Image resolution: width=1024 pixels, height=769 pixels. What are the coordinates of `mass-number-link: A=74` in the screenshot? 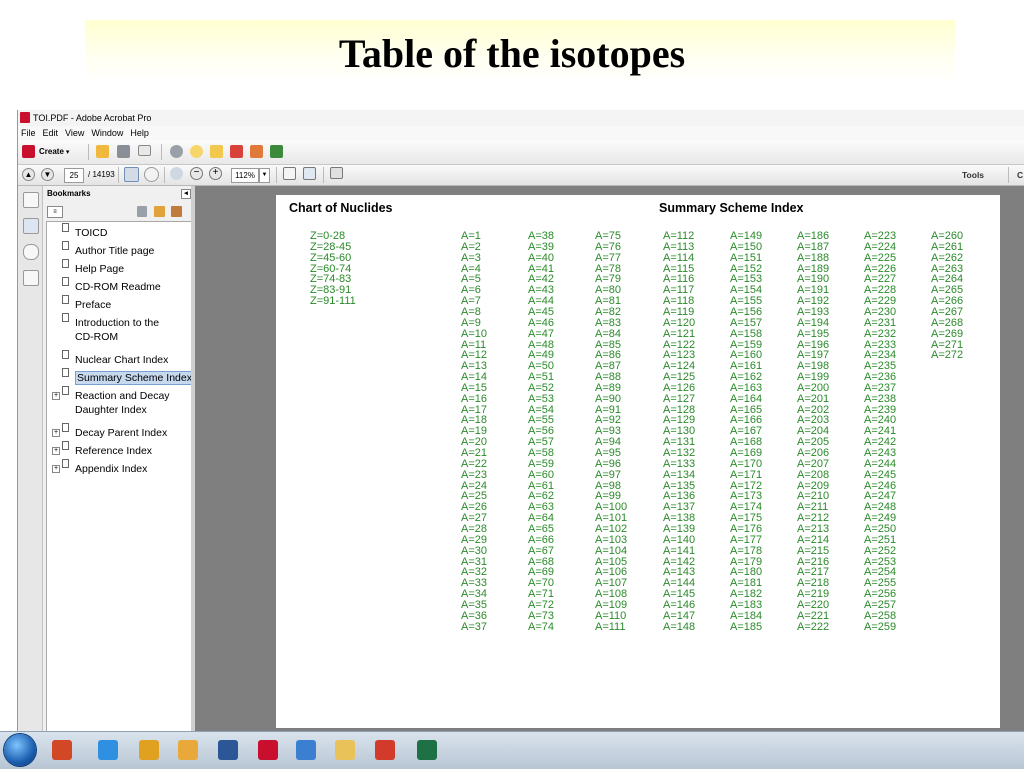 It's located at (541, 627).